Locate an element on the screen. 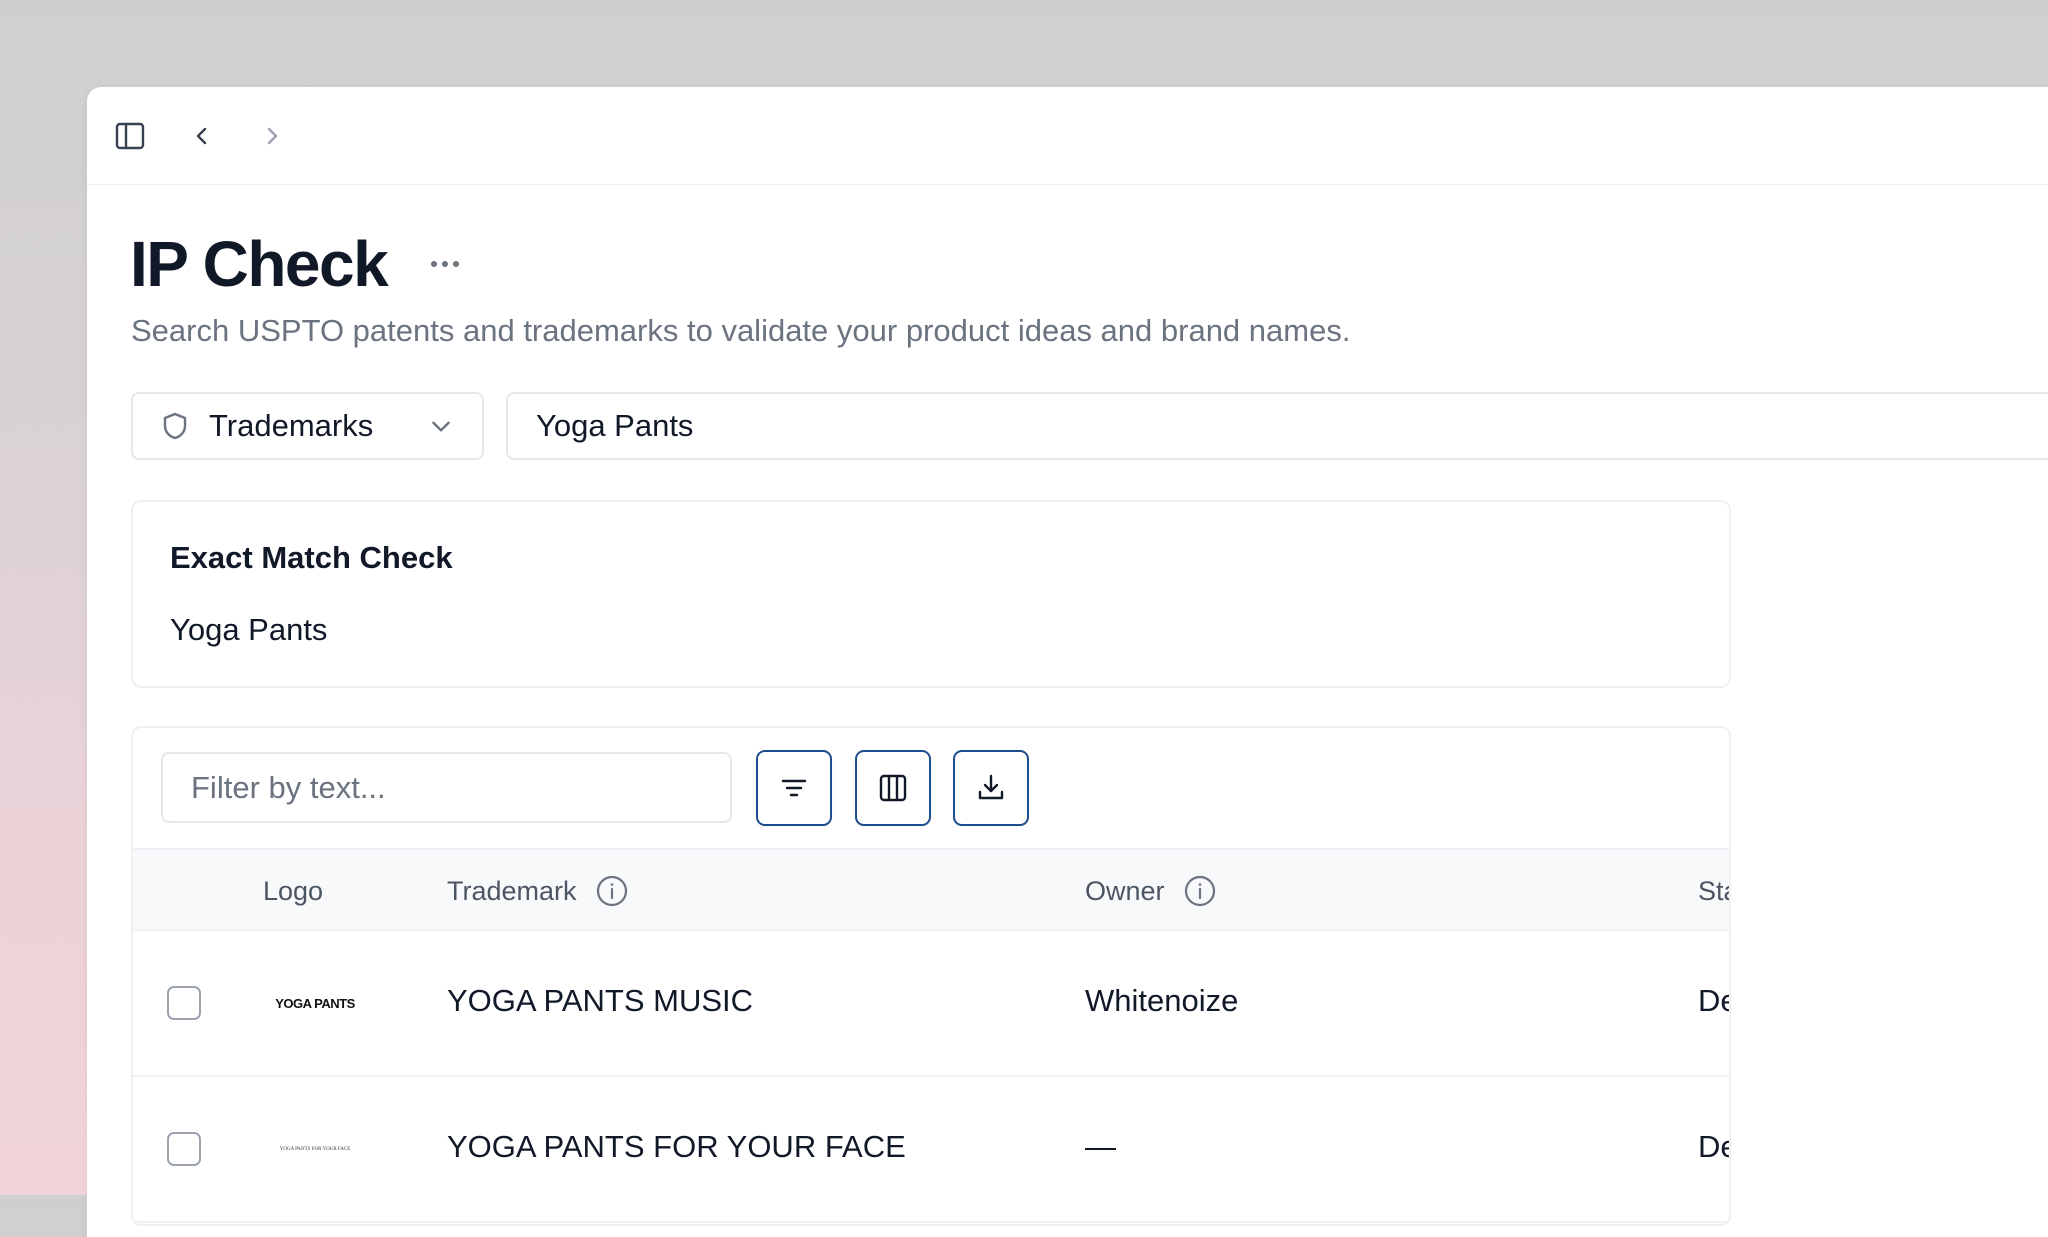  chevron-down-icon is located at coordinates (441, 426).